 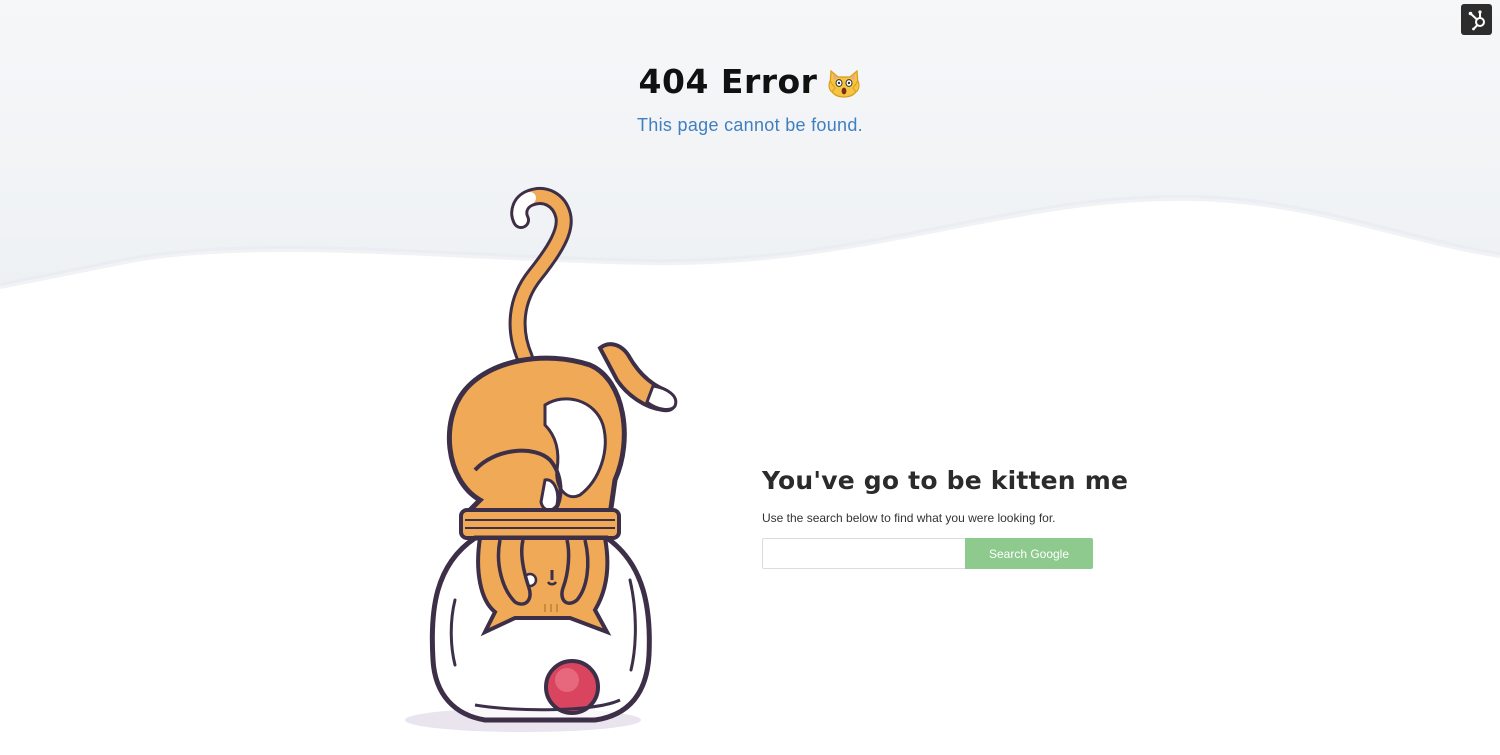 What do you see at coordinates (945, 480) in the screenshot?
I see `section-heading: You've go to be kitten me` at bounding box center [945, 480].